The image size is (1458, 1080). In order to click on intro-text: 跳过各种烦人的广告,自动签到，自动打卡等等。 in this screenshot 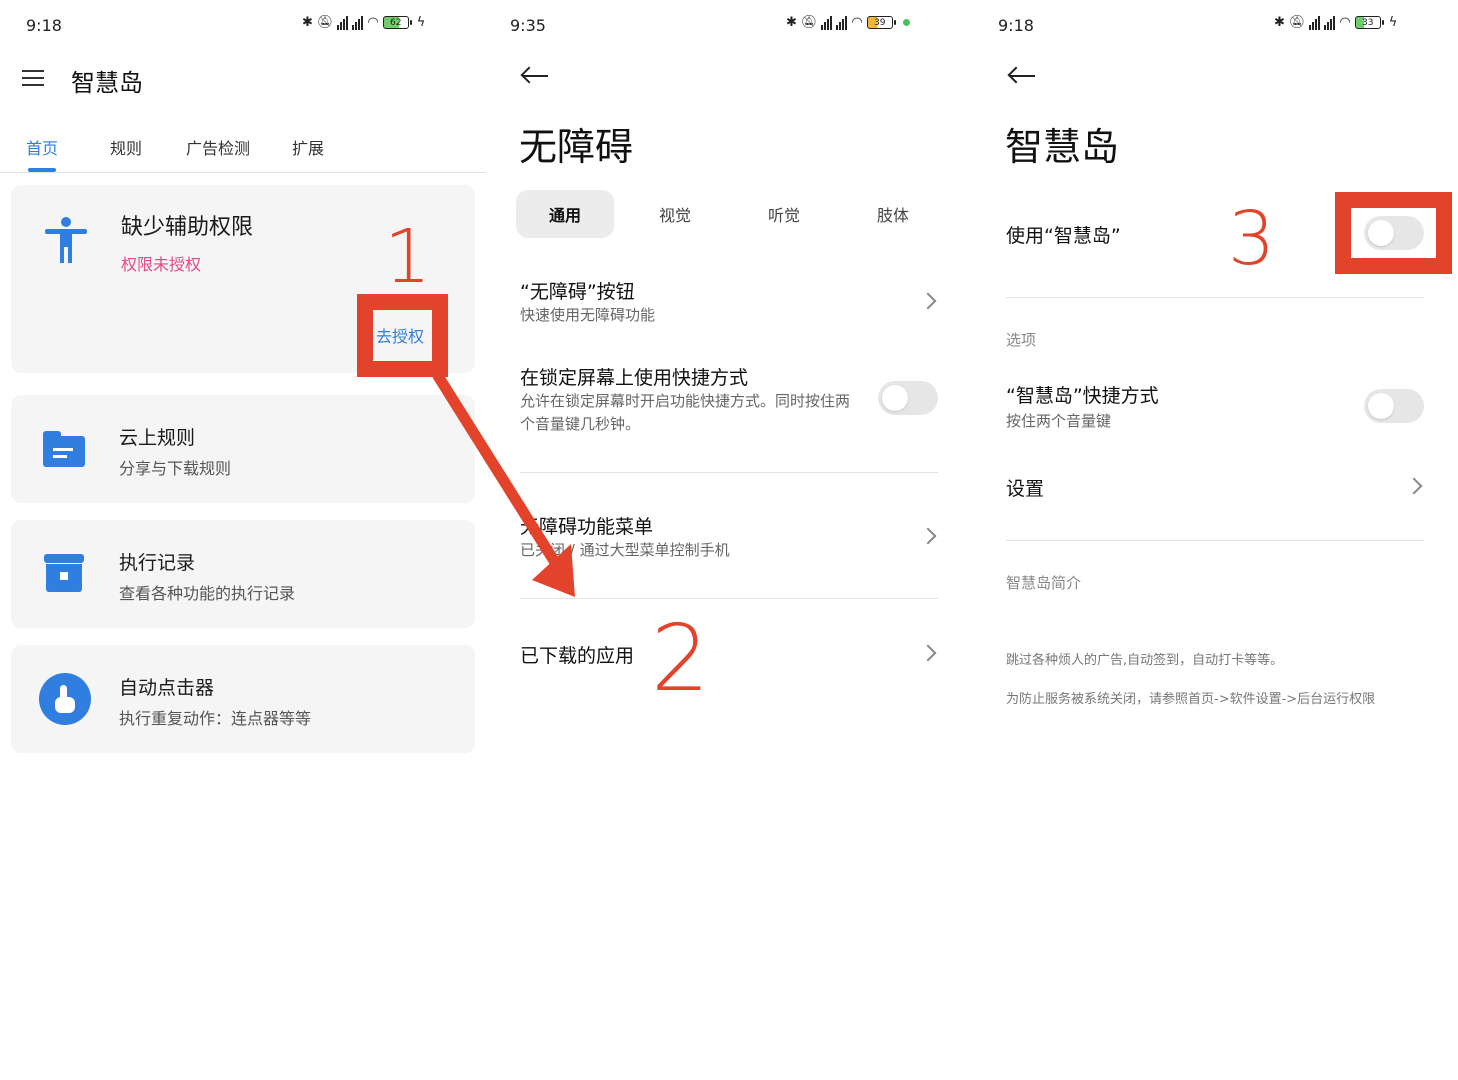, I will do `click(1145, 660)`.